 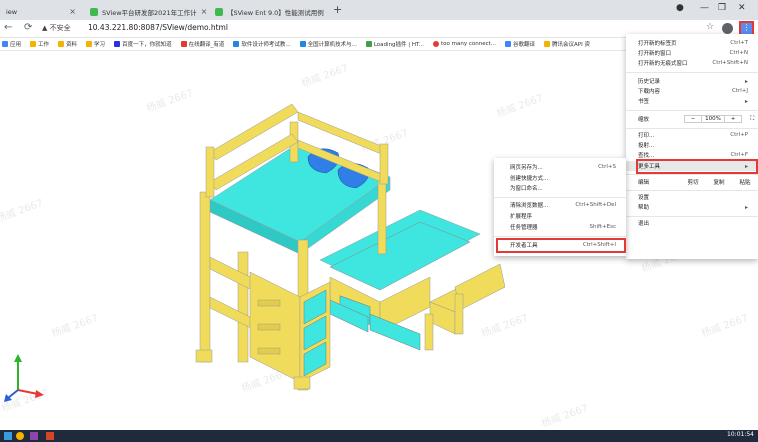 What do you see at coordinates (692, 81) in the screenshot?
I see `menu-item-history: 历史记录 ▸` at bounding box center [692, 81].